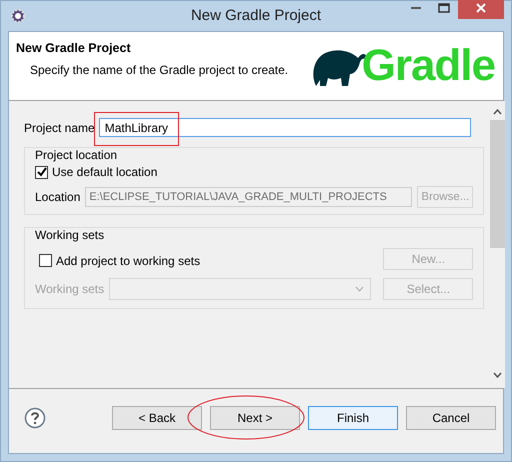 This screenshot has height=462, width=512. What do you see at coordinates (451, 418) in the screenshot?
I see `dialog-button: Cancel` at bounding box center [451, 418].